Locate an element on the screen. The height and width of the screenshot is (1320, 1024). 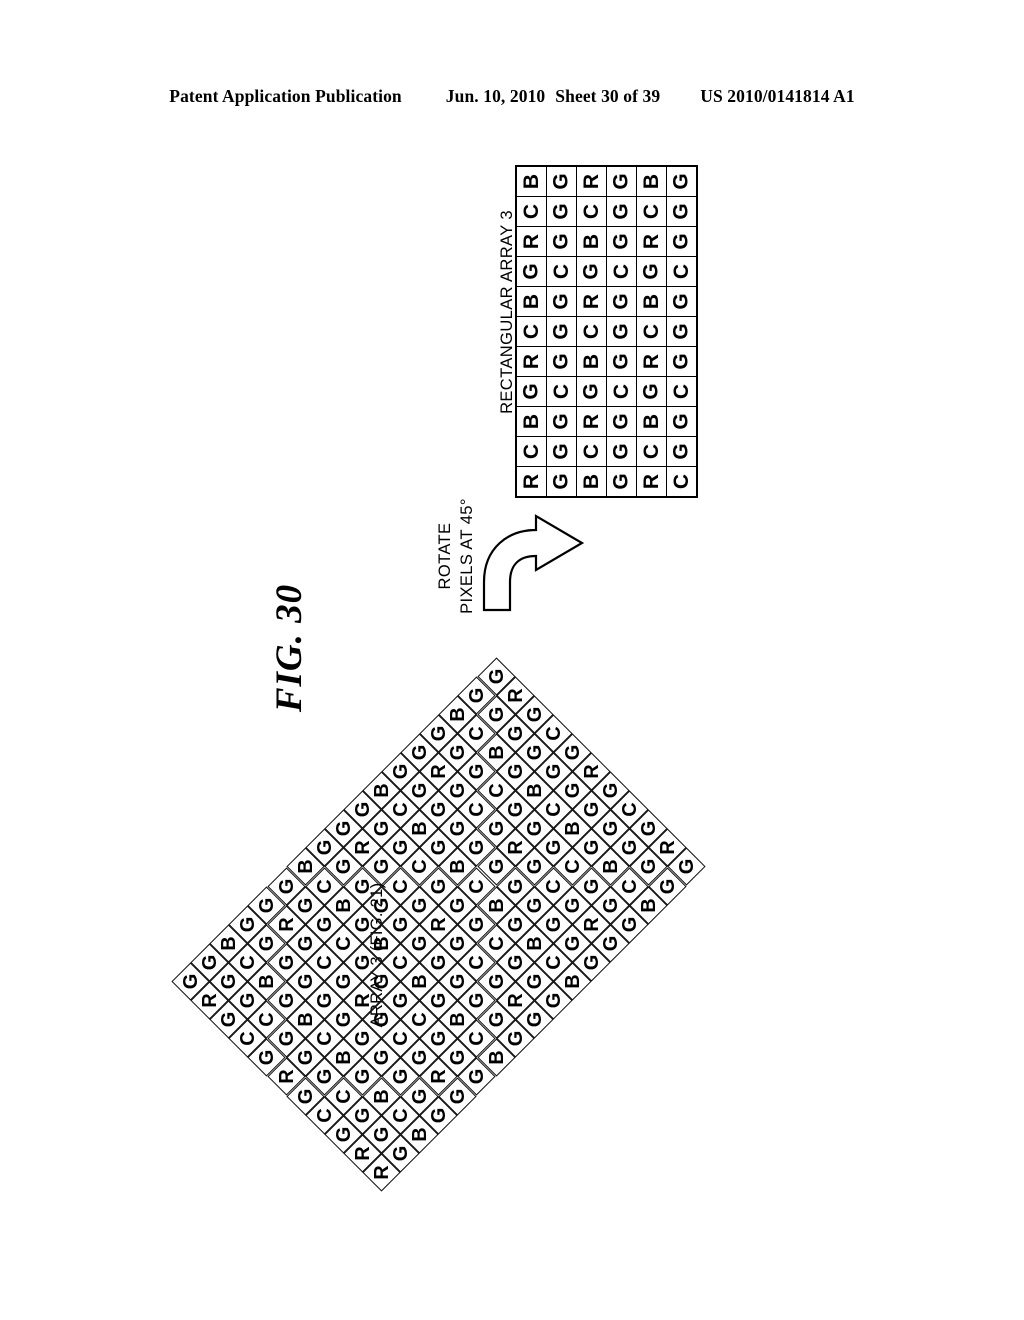
rect-array-row: RGBGRG is located at coordinates (606, 361).